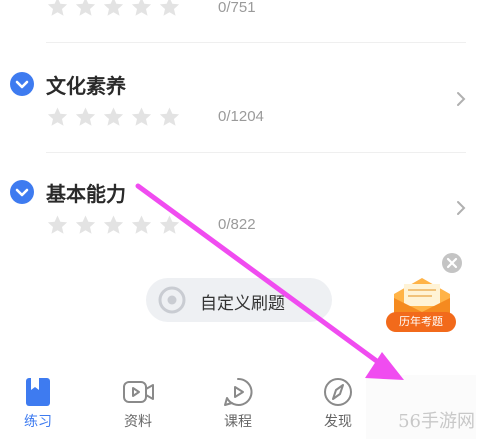 This screenshot has width=481, height=439. What do you see at coordinates (172, 300) in the screenshot?
I see `disc-icon` at bounding box center [172, 300].